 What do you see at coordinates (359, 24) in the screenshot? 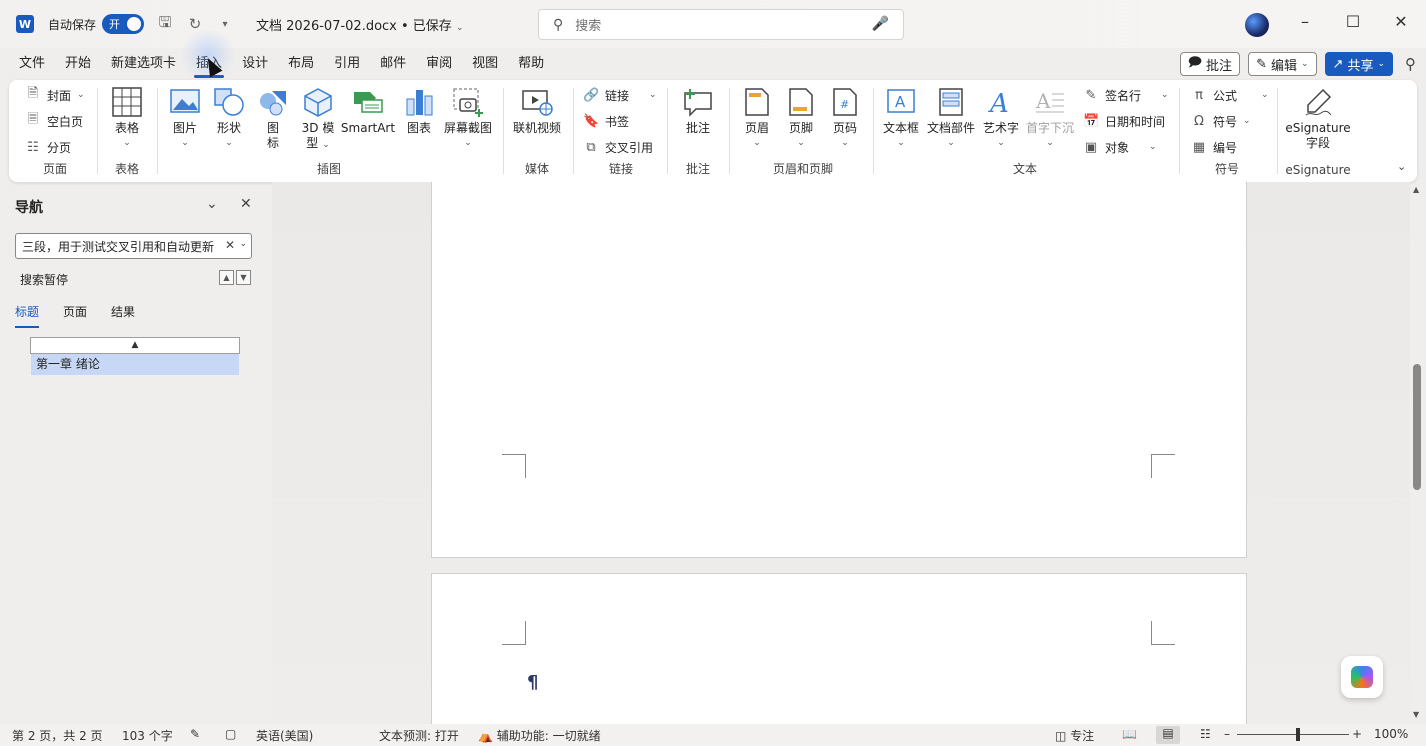
I see `document-title: 文档 2026-07-02.docx • 已保存 ⌄` at bounding box center [359, 24].